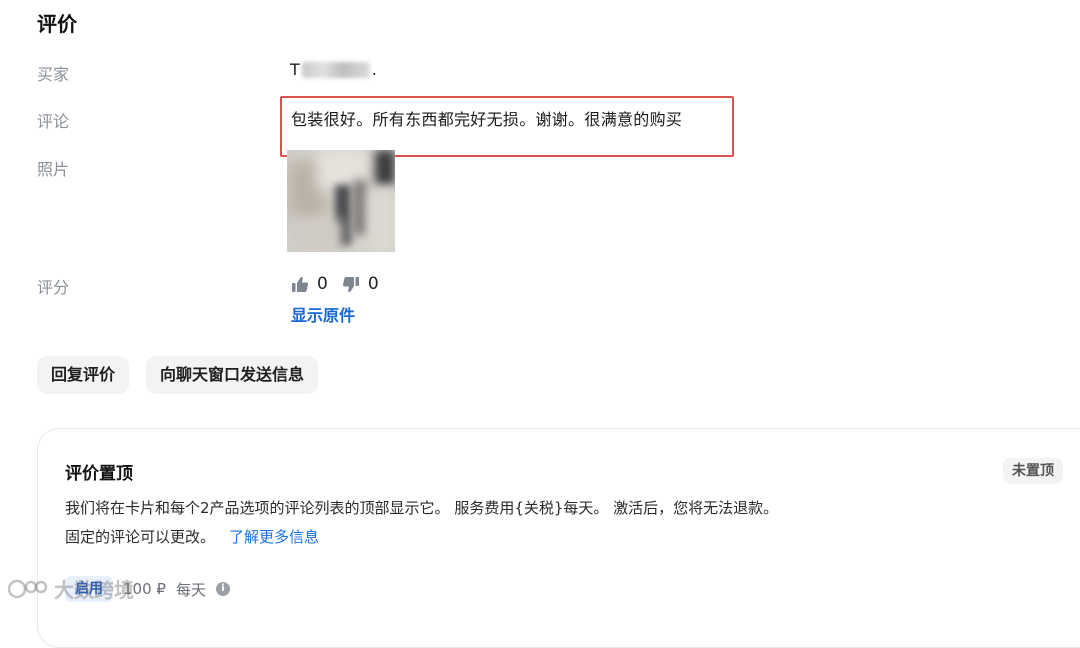 The height and width of the screenshot is (648, 1080). I want to click on reply-review-button: 回复评价, so click(83, 375).